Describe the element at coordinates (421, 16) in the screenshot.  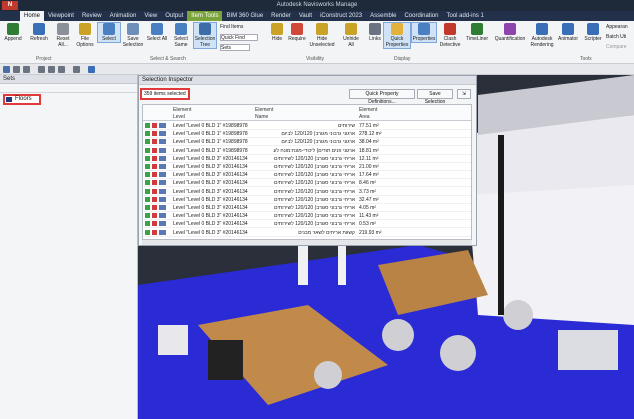
I see `tab-coordination: Coordination` at that location.